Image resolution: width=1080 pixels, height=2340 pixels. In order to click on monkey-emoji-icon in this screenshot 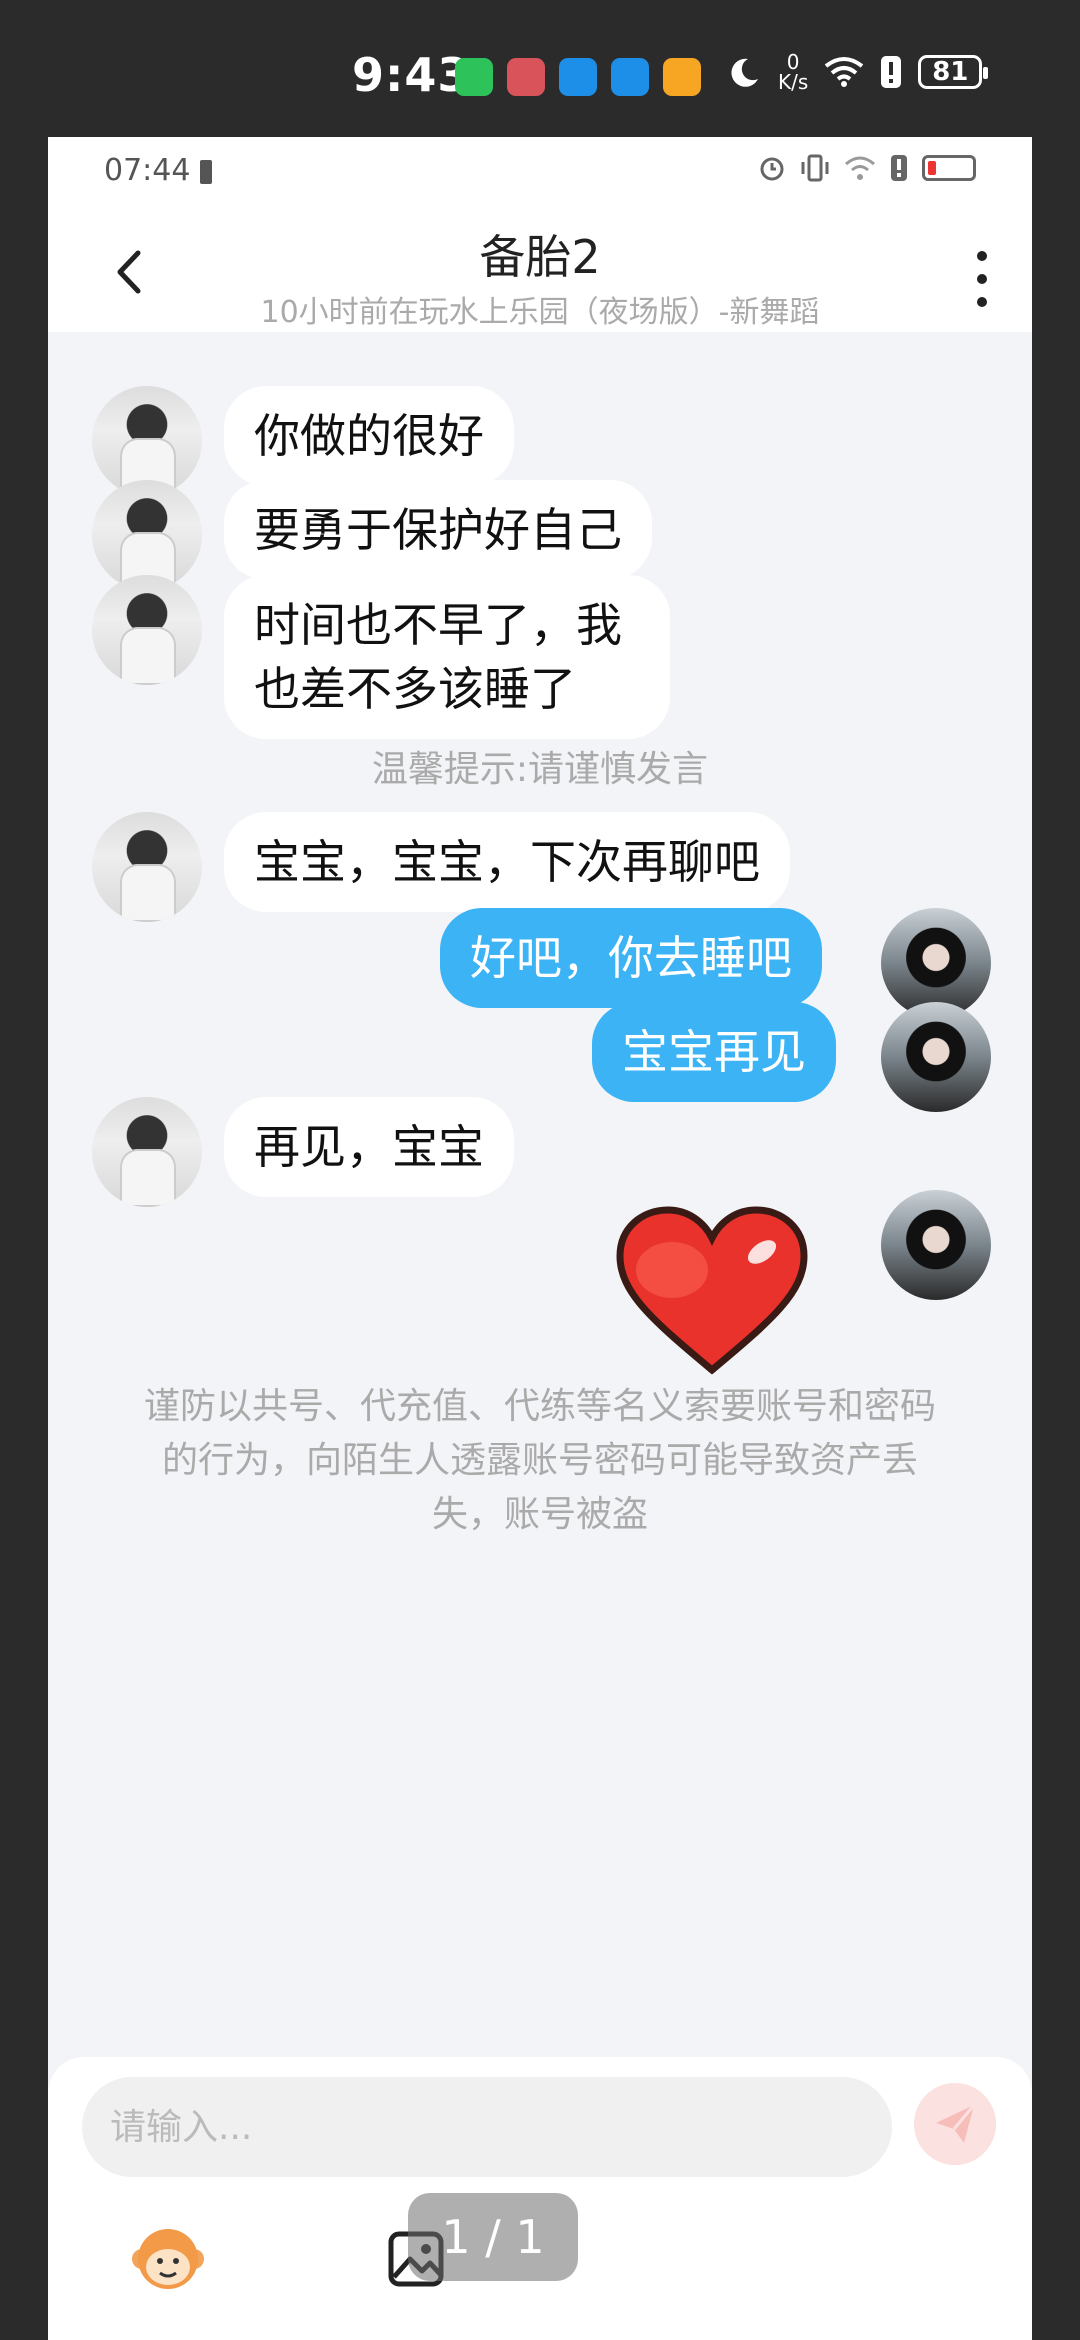, I will do `click(168, 2259)`.